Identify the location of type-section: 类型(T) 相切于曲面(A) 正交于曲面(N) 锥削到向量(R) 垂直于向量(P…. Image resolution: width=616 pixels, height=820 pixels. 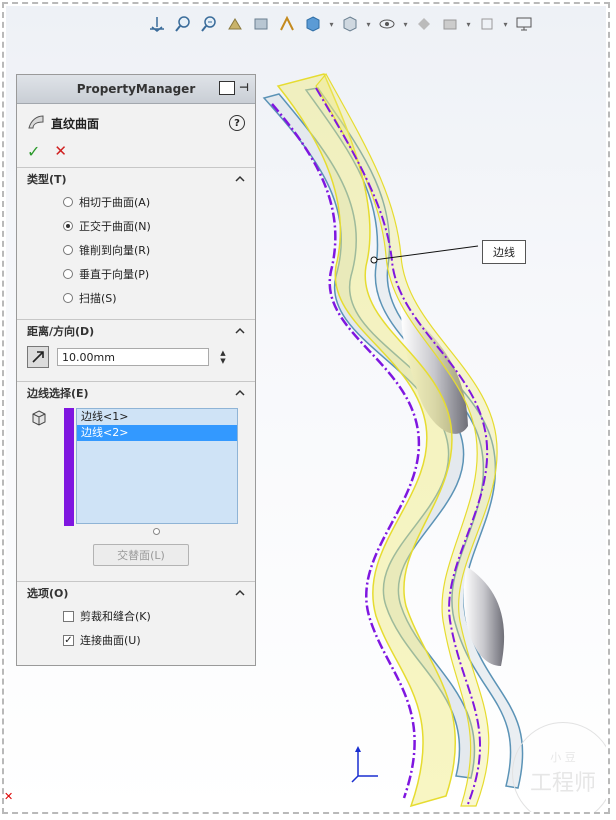
(136, 238).